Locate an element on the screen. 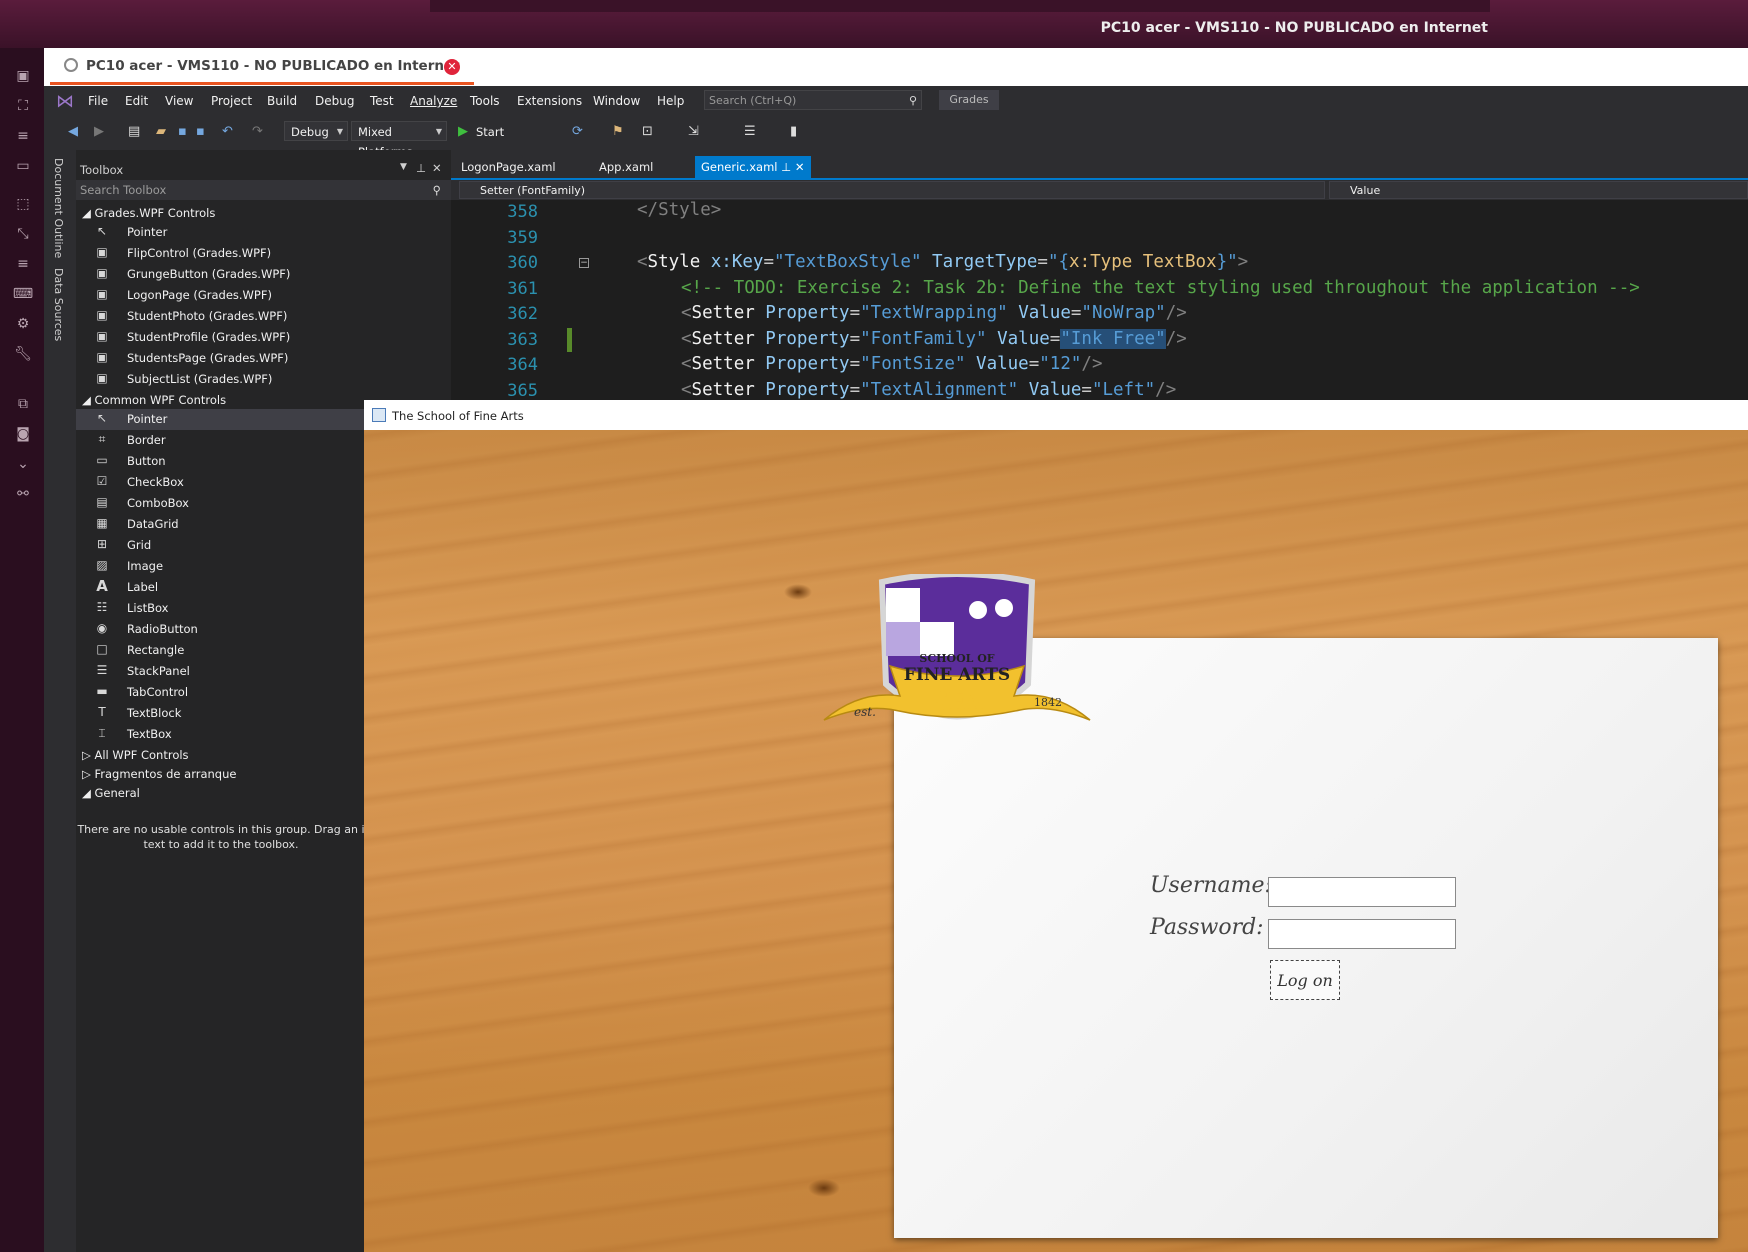  nav-member-select: Value is located at coordinates (1538, 190).